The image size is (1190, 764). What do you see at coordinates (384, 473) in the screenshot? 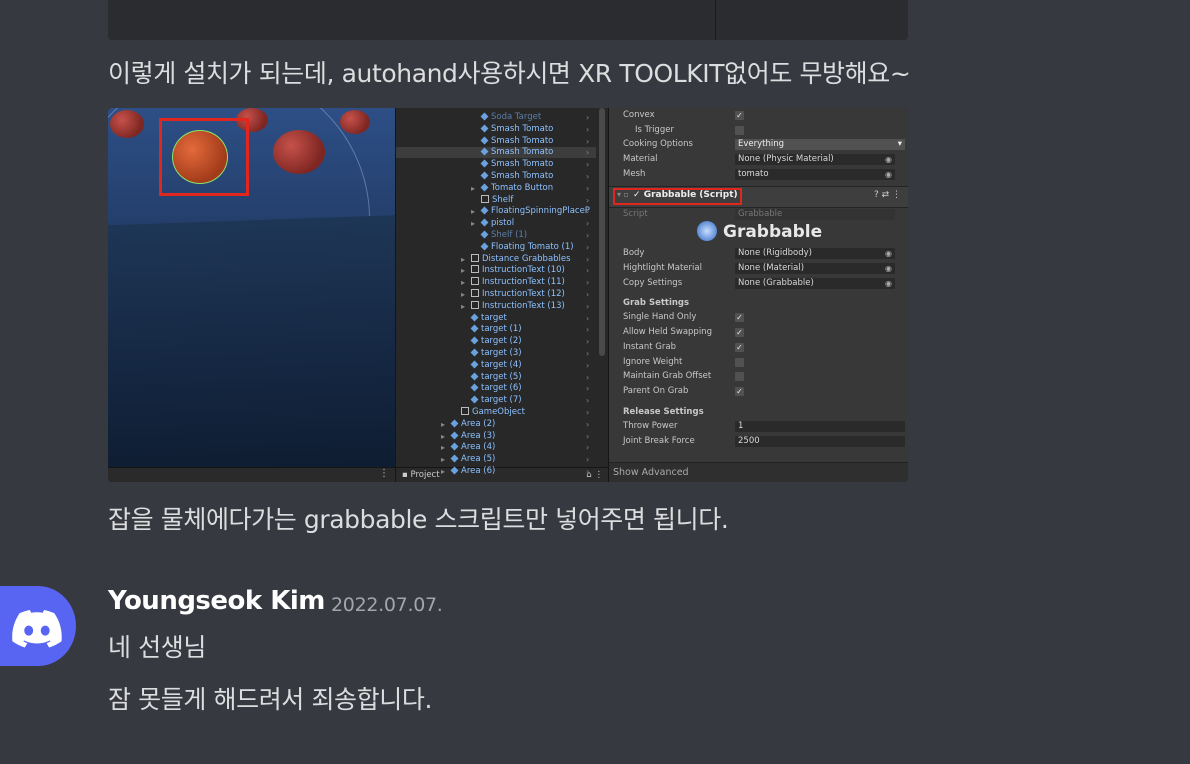
I see `more-icon: ⋮` at bounding box center [384, 473].